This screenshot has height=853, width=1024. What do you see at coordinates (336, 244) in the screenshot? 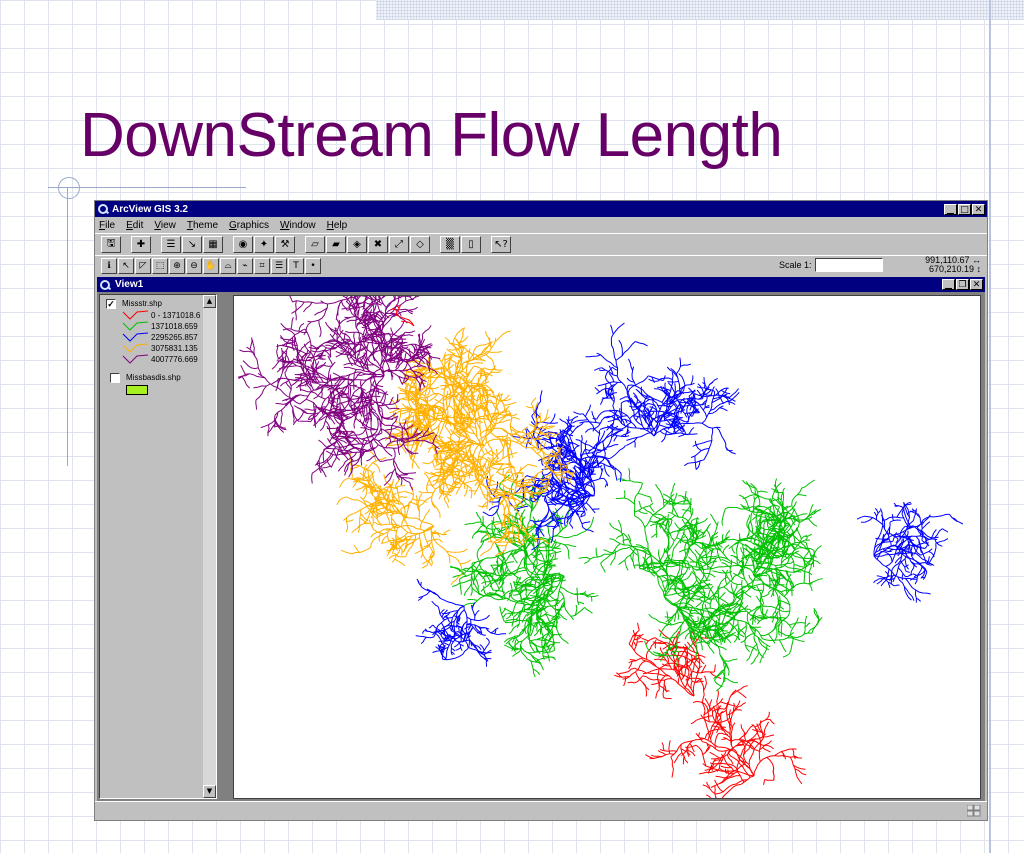
I see `zoom-active-icon: ▰` at bounding box center [336, 244].